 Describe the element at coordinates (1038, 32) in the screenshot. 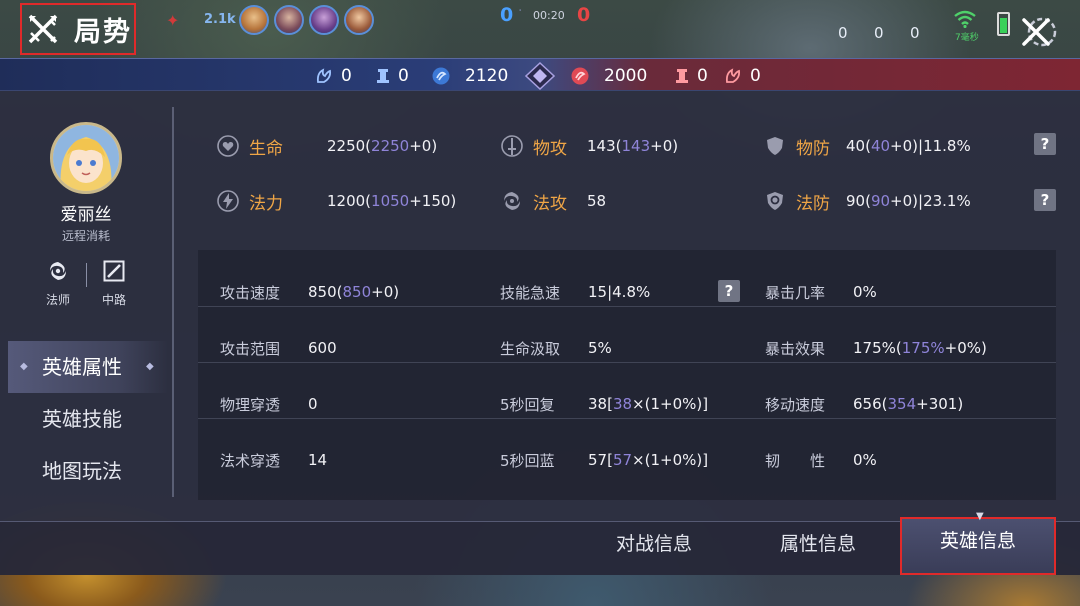

I see `close-icon` at that location.